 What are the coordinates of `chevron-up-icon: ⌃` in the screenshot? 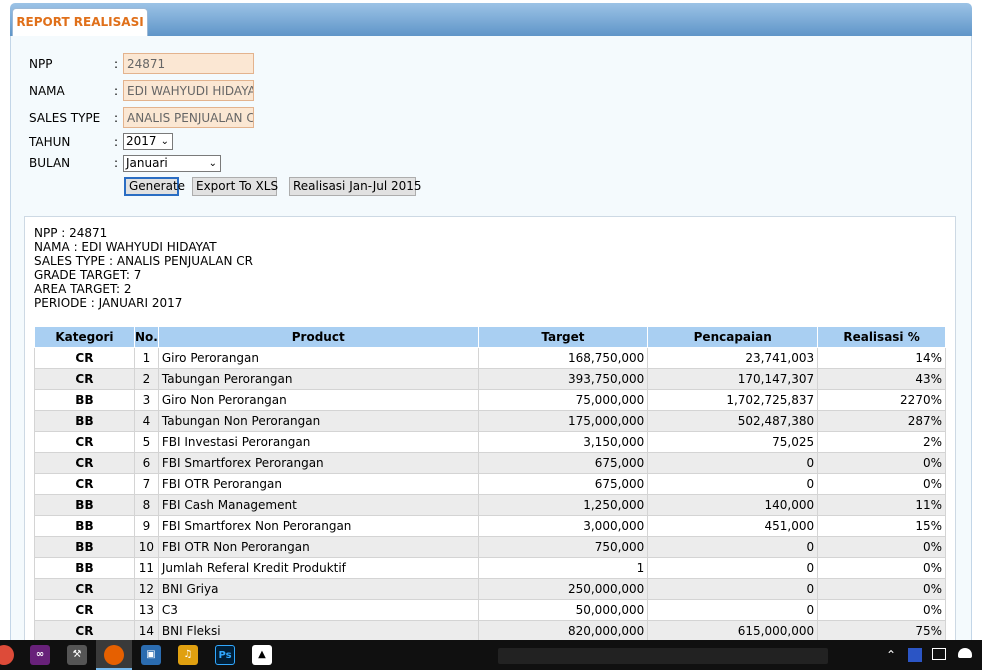 It's located at (891, 655).